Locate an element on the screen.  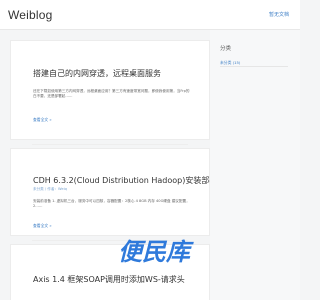
post-title: 搭建自己的内网穿透，远程桌面服务 is located at coordinates (97, 73).